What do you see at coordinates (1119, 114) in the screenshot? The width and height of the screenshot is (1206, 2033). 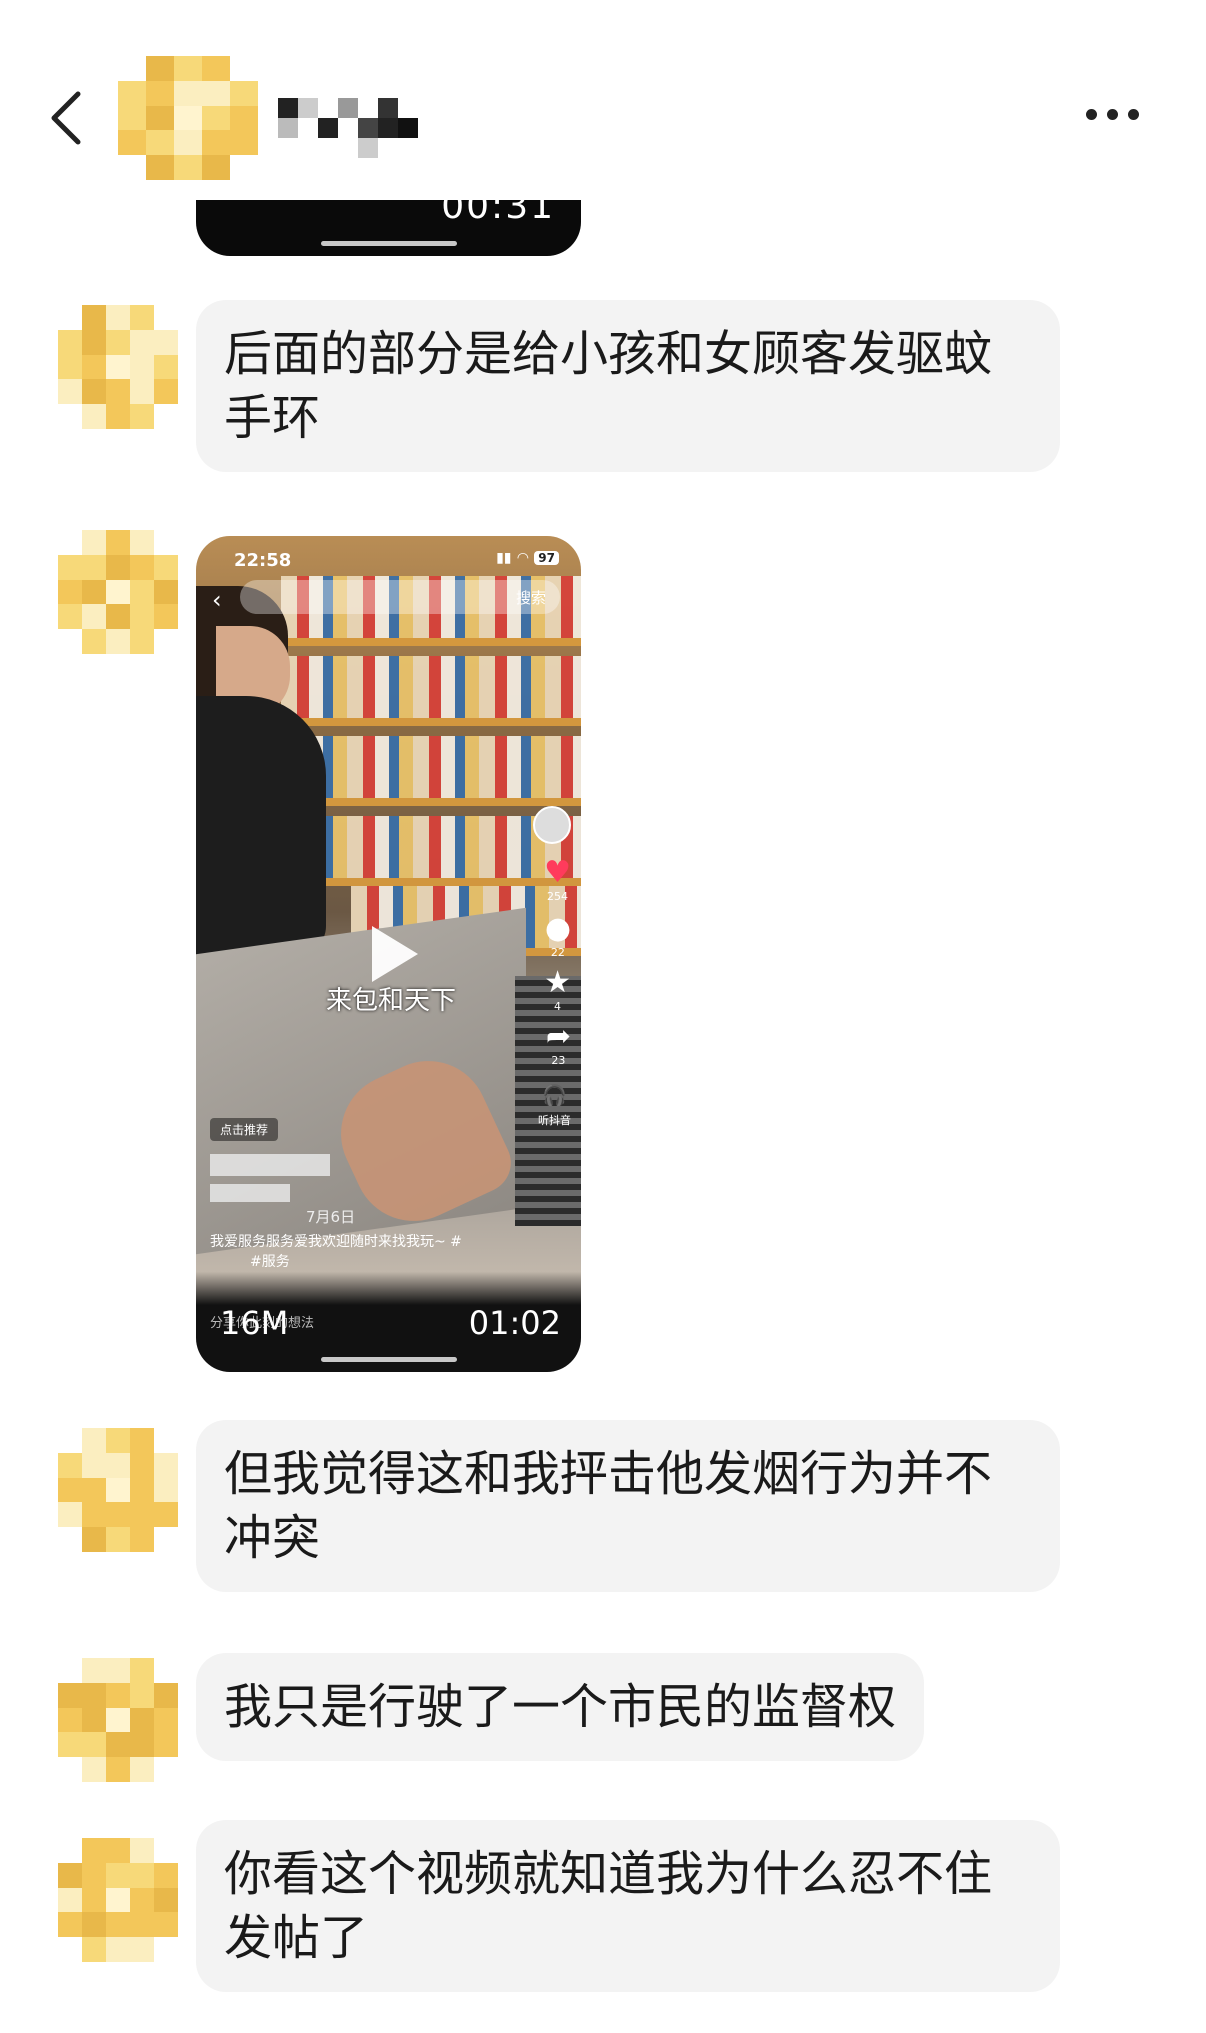 I see `more-options-icon` at bounding box center [1119, 114].